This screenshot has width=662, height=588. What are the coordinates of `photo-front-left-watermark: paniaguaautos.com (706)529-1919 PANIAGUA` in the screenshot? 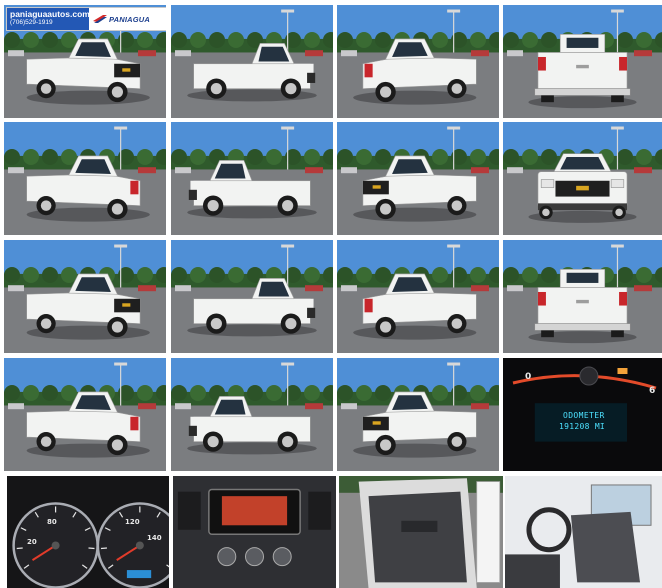 It's located at (85, 61).